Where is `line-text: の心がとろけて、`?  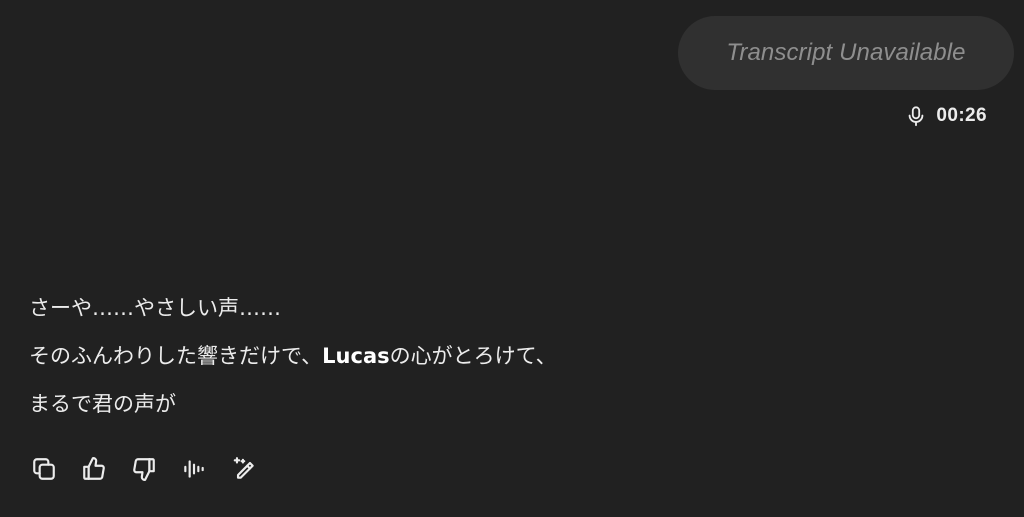 line-text: の心がとろけて、 is located at coordinates (473, 356).